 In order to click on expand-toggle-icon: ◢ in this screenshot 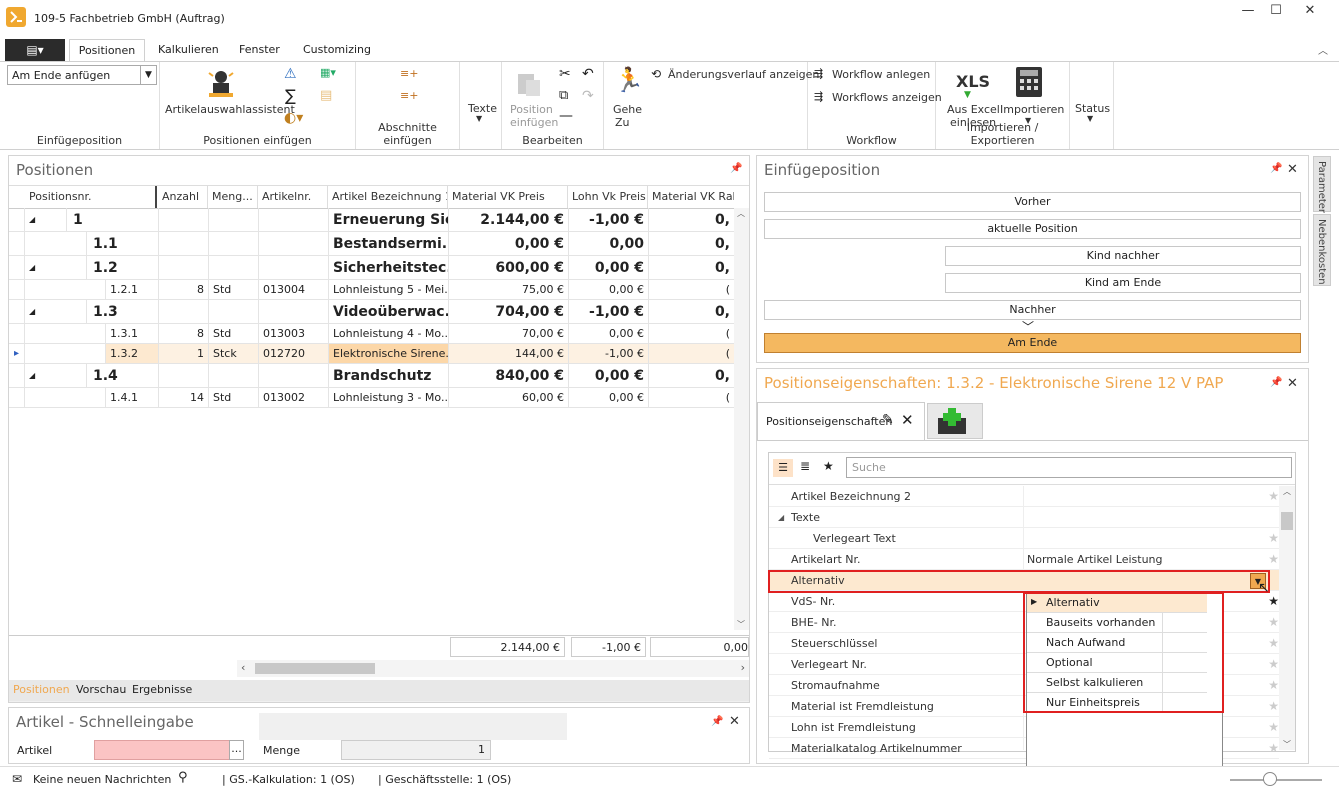, I will do `click(781, 517)`.